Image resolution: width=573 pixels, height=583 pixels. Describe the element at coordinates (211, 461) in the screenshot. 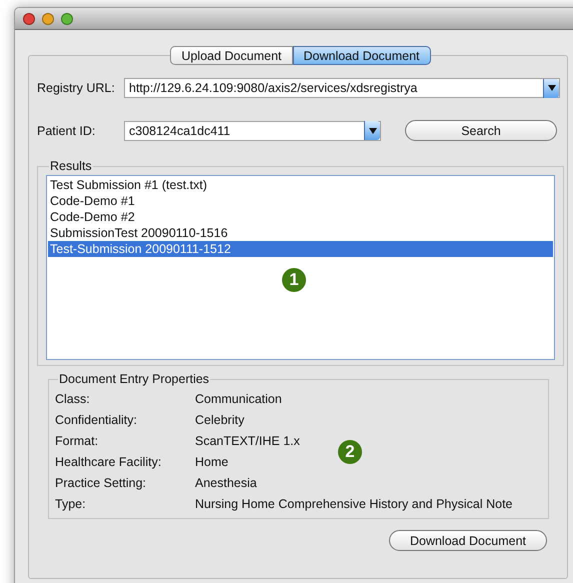

I see `property-value: Home` at that location.